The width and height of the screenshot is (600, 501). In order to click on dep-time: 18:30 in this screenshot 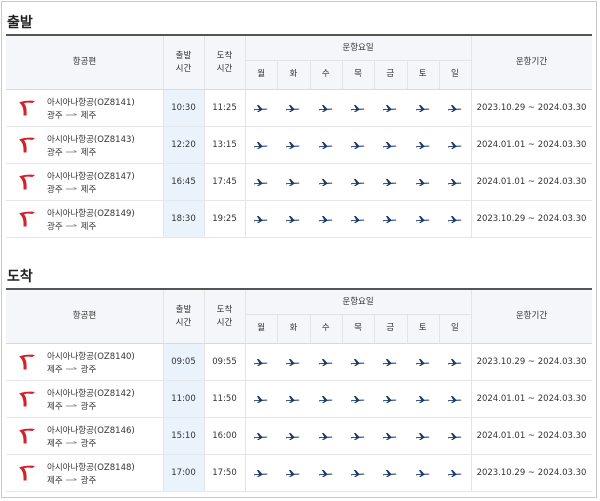, I will do `click(183, 219)`.